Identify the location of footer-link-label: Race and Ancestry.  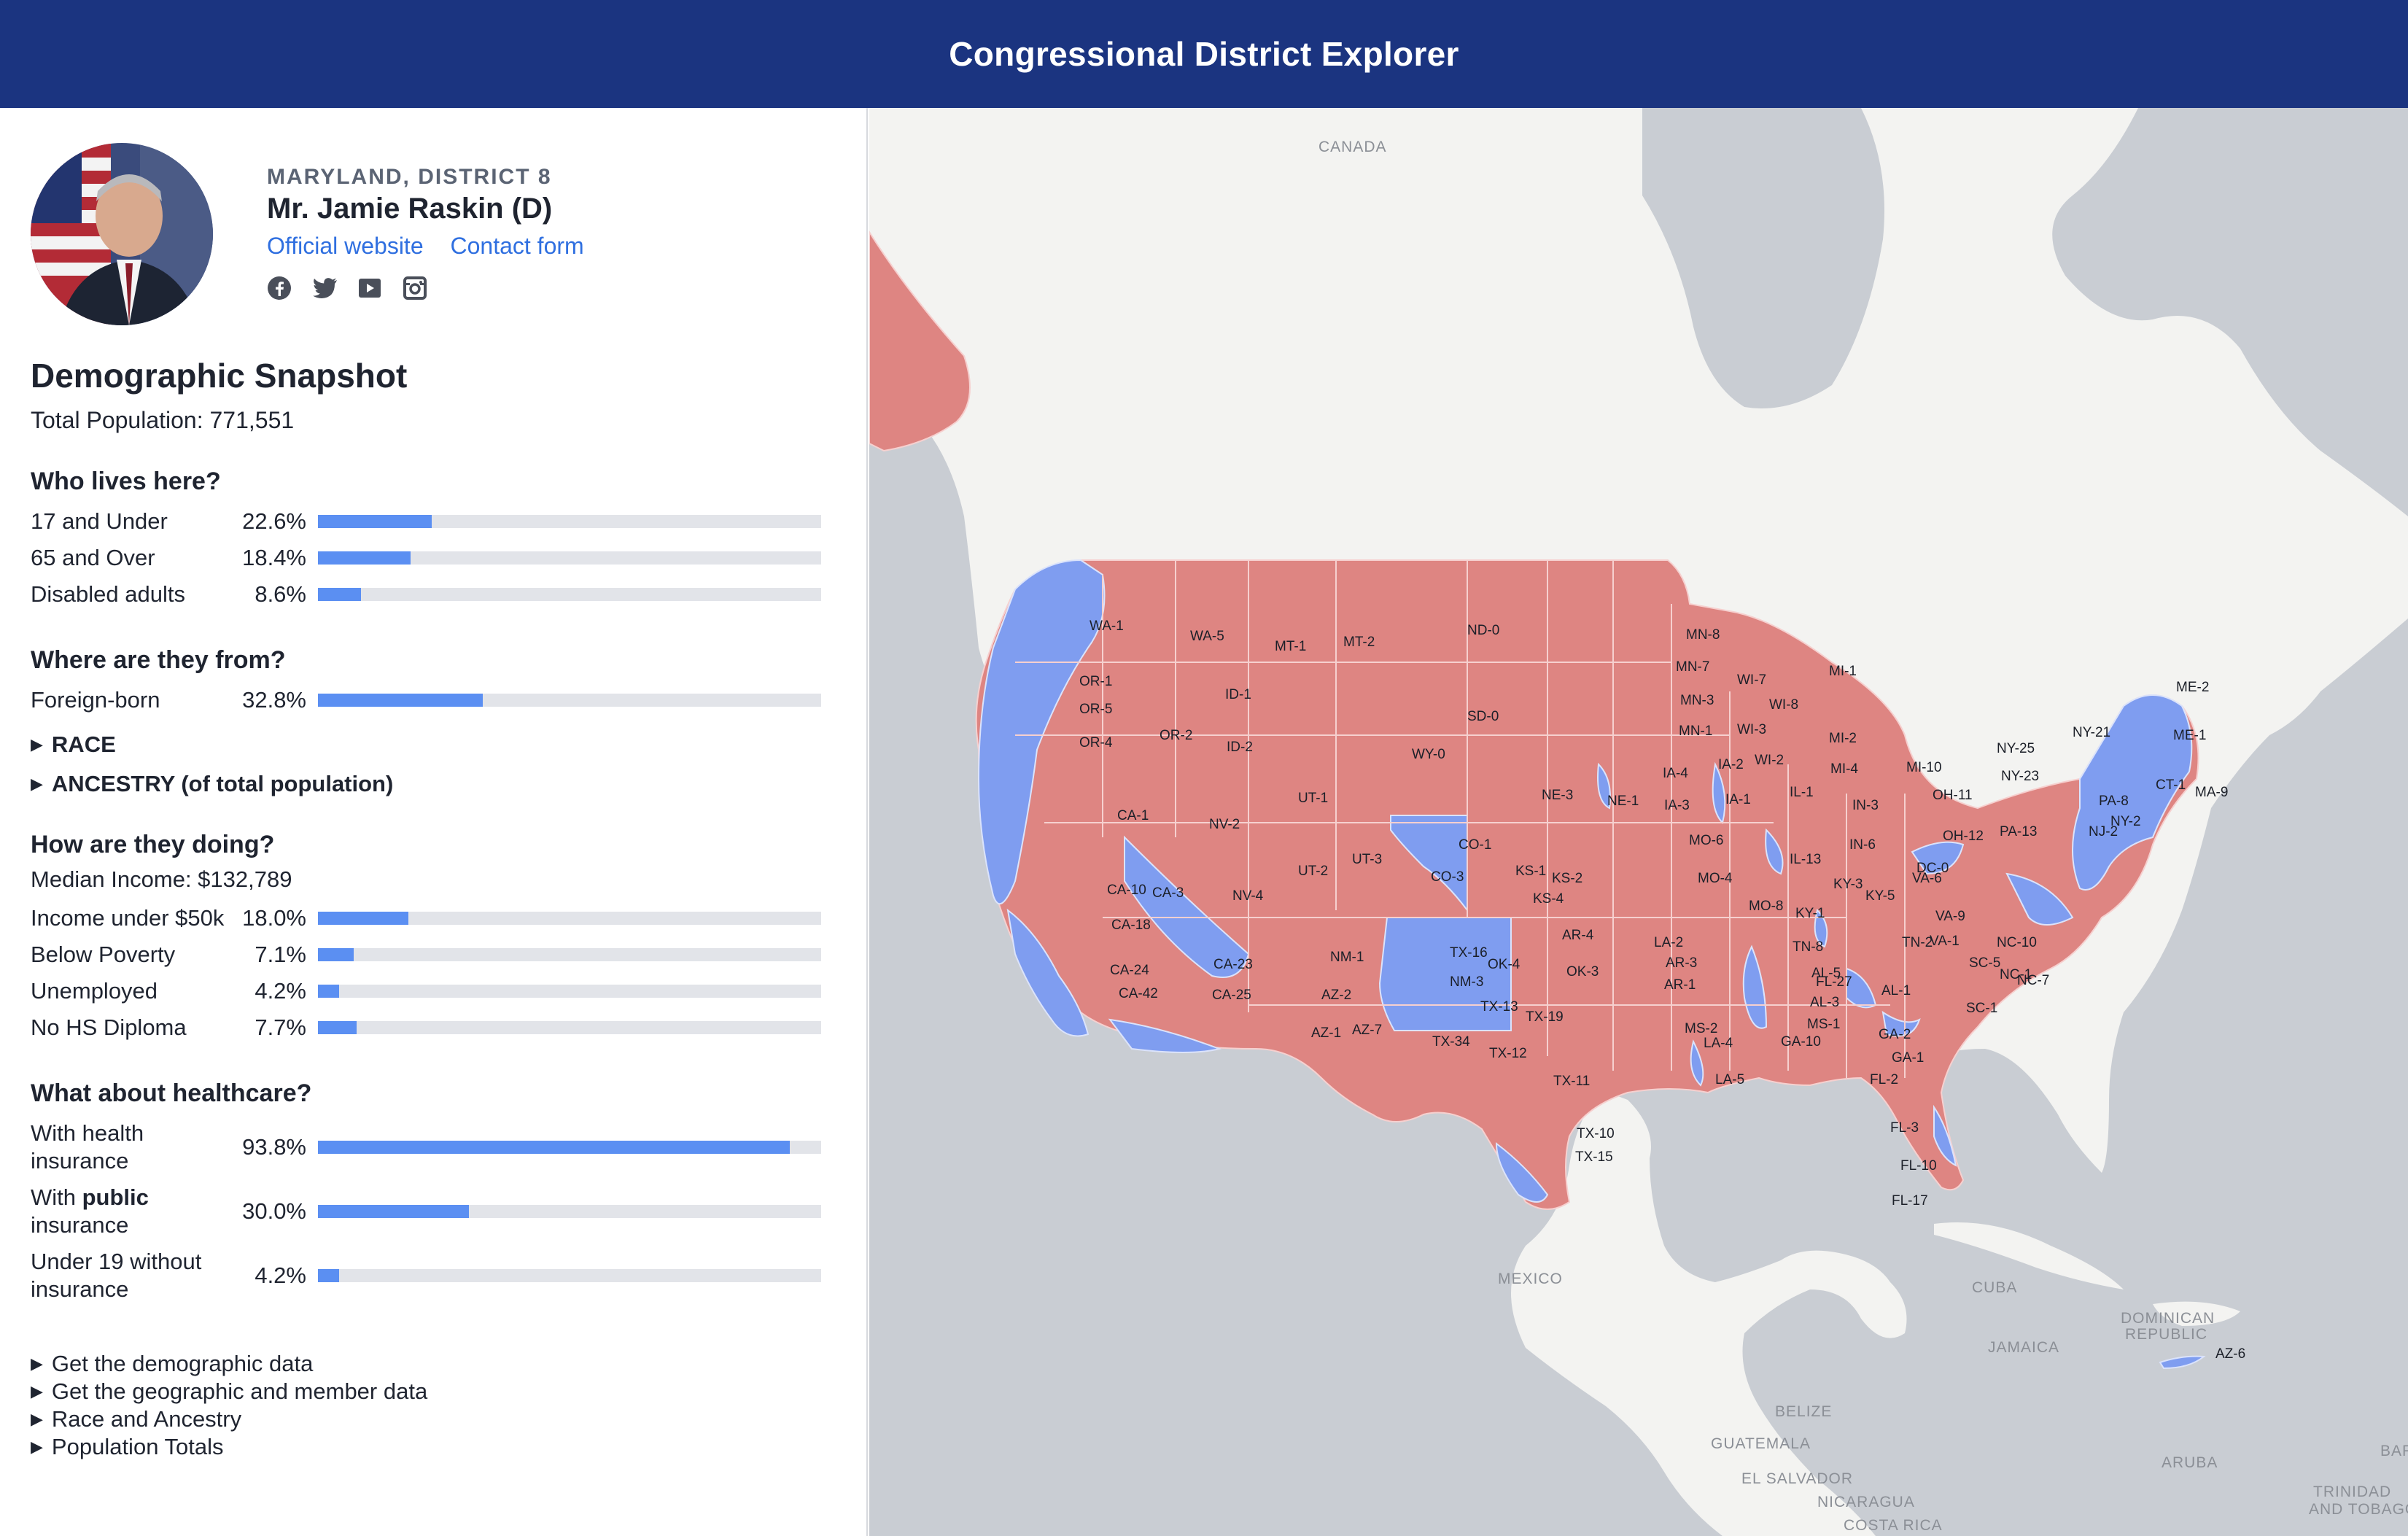
(146, 1419).